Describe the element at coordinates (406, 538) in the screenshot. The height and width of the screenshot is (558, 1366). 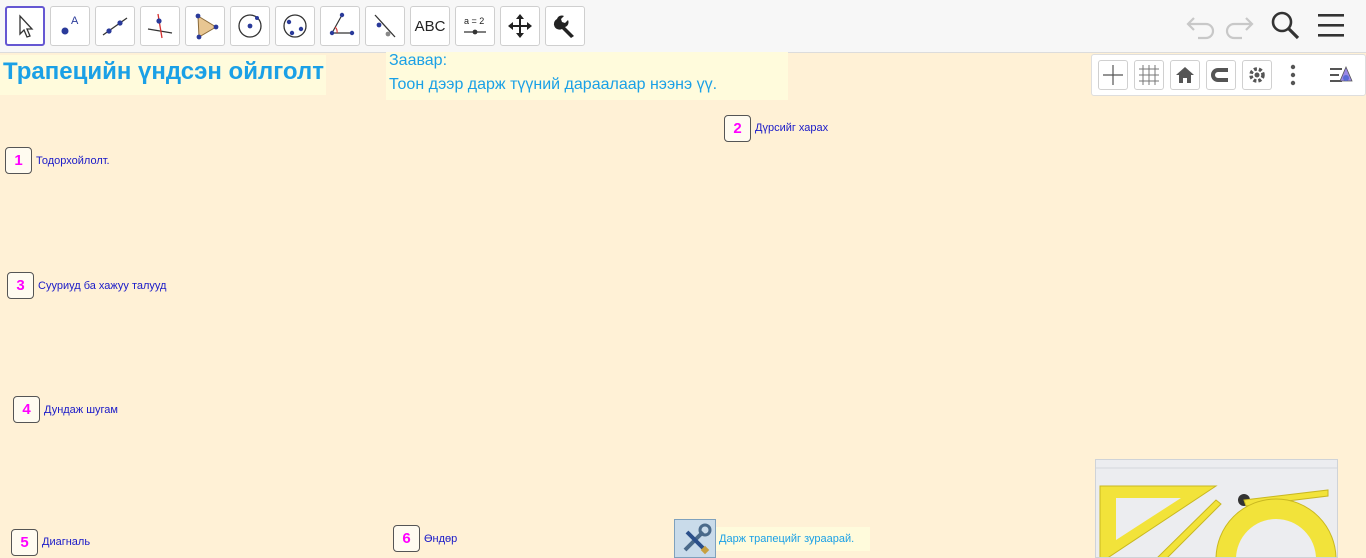
I see `section-button-6: 6` at that location.